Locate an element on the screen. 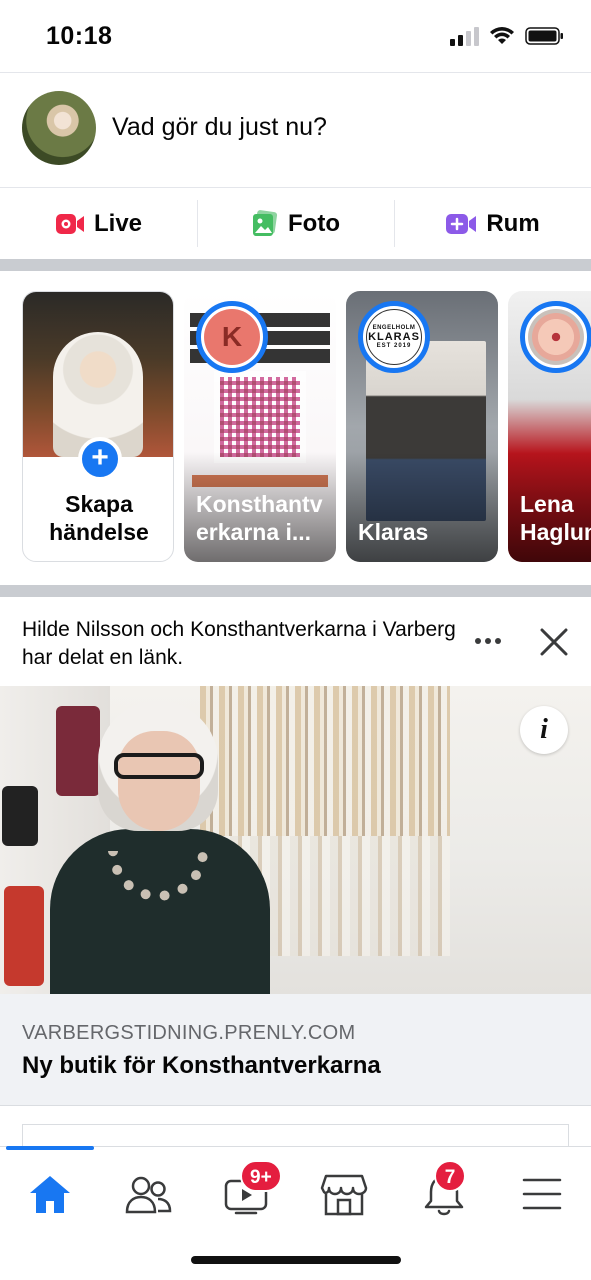 Image resolution: width=591 pixels, height=1280 pixels. room-button: Rum is located at coordinates (492, 223).